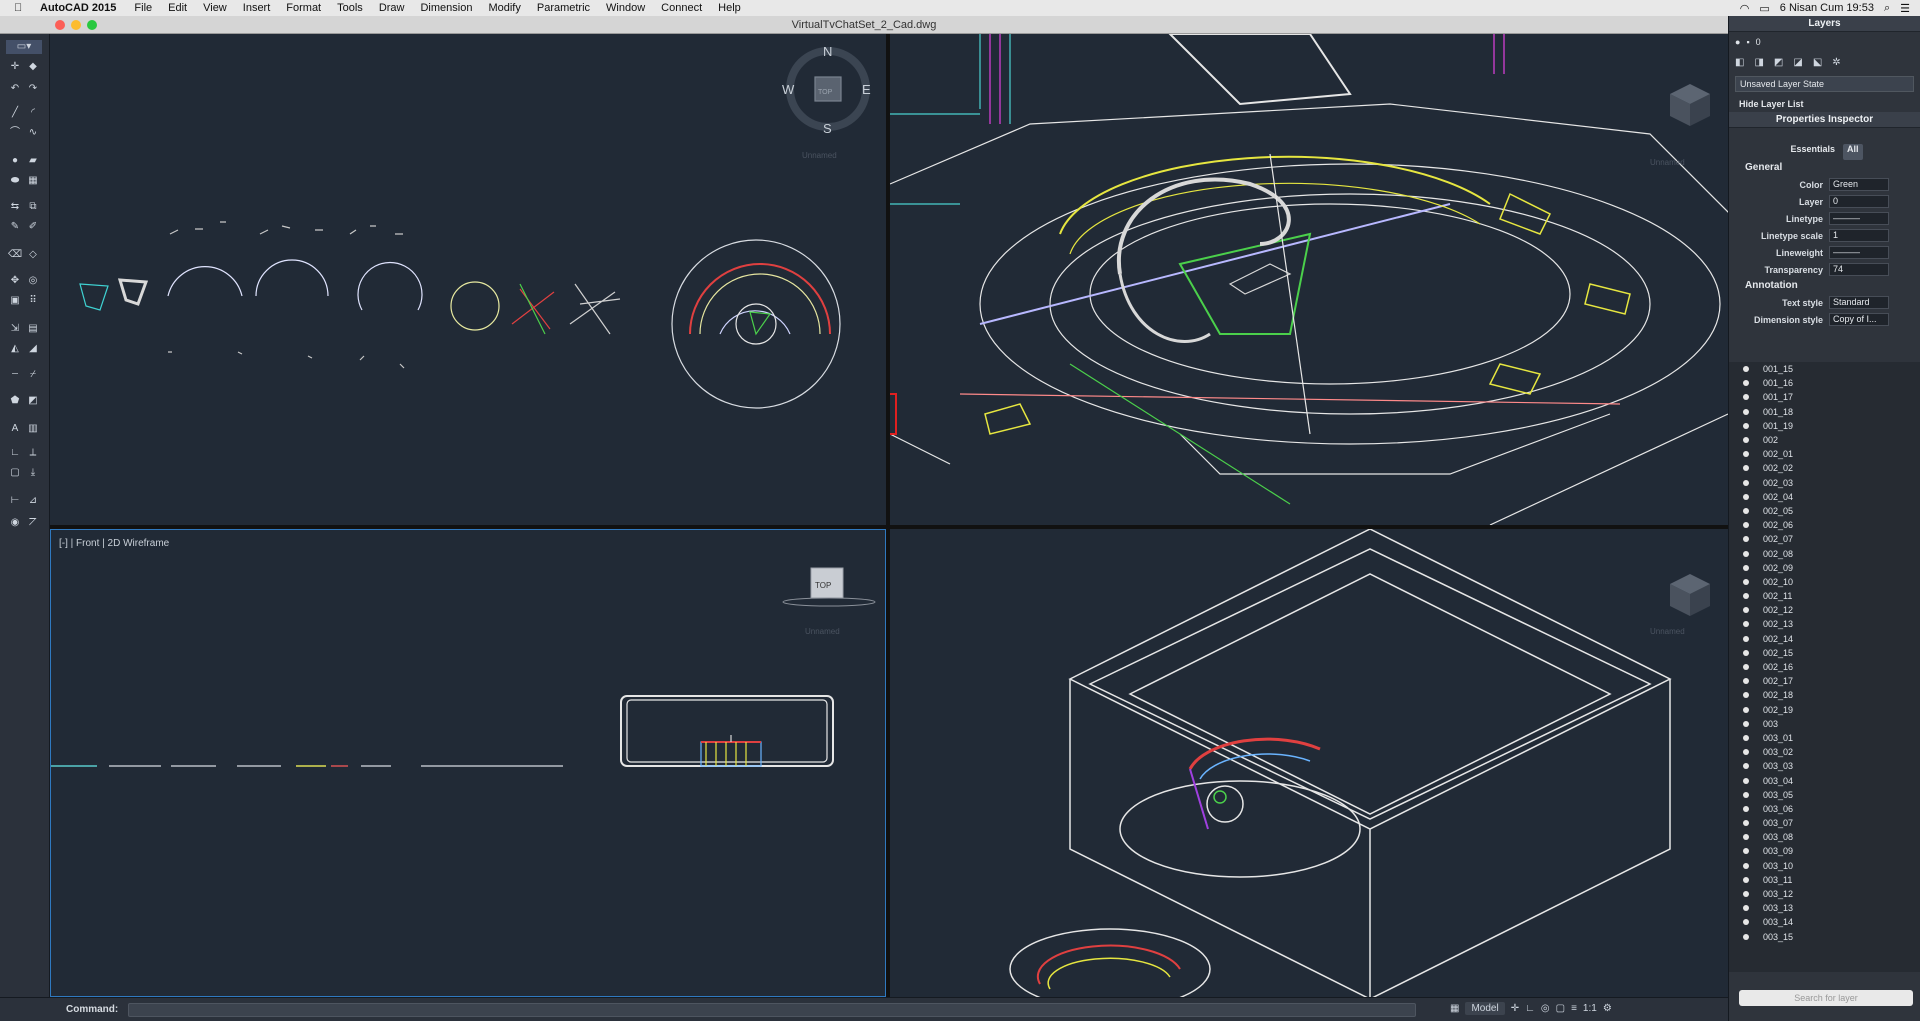 This screenshot has width=1920, height=1021. What do you see at coordinates (1515, 1008) in the screenshot?
I see `snap-toggle-icon: ✛` at bounding box center [1515, 1008].